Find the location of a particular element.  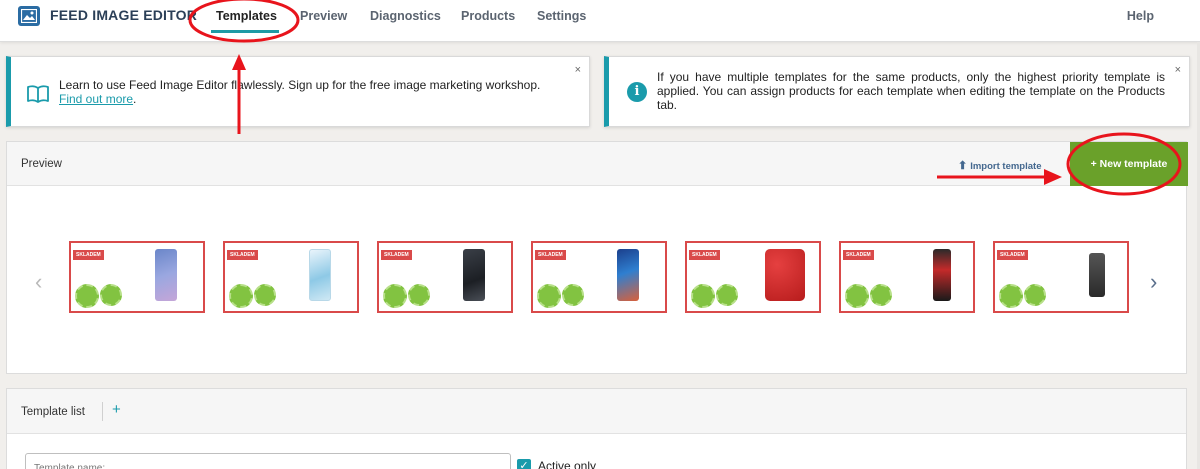

info-icon: i is located at coordinates (637, 92).